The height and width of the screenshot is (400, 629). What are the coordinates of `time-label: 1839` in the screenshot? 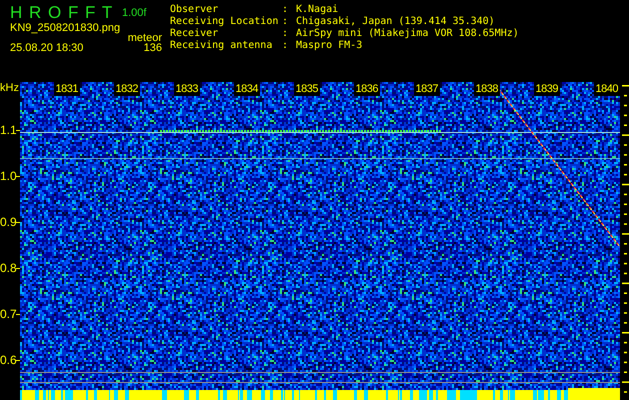 It's located at (547, 89).